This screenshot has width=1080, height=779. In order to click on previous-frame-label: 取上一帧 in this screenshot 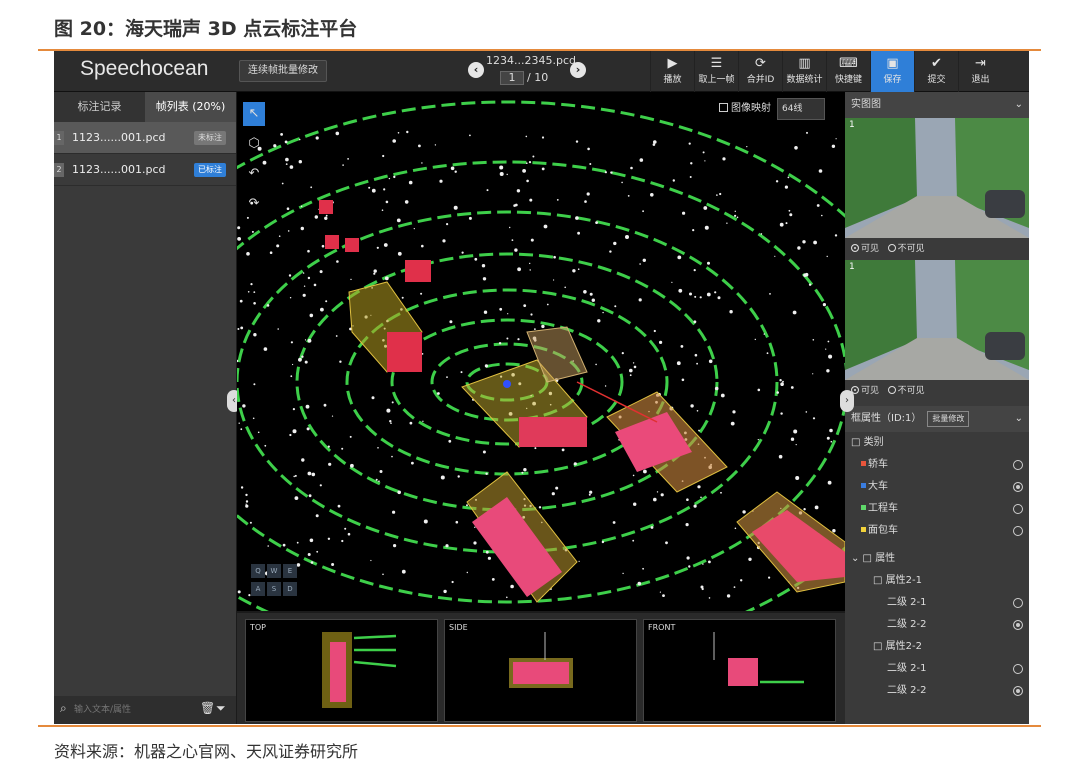, I will do `click(716, 80)`.